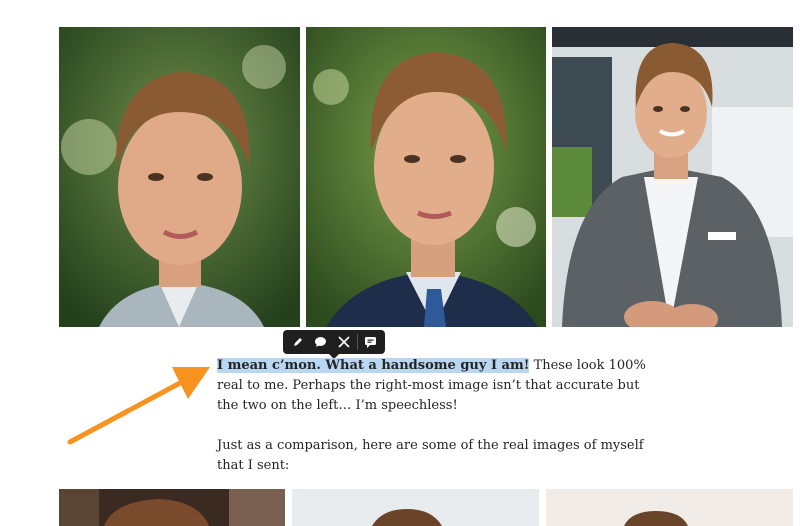 The width and height of the screenshot is (800, 526). I want to click on share-x-button, so click(344, 342).